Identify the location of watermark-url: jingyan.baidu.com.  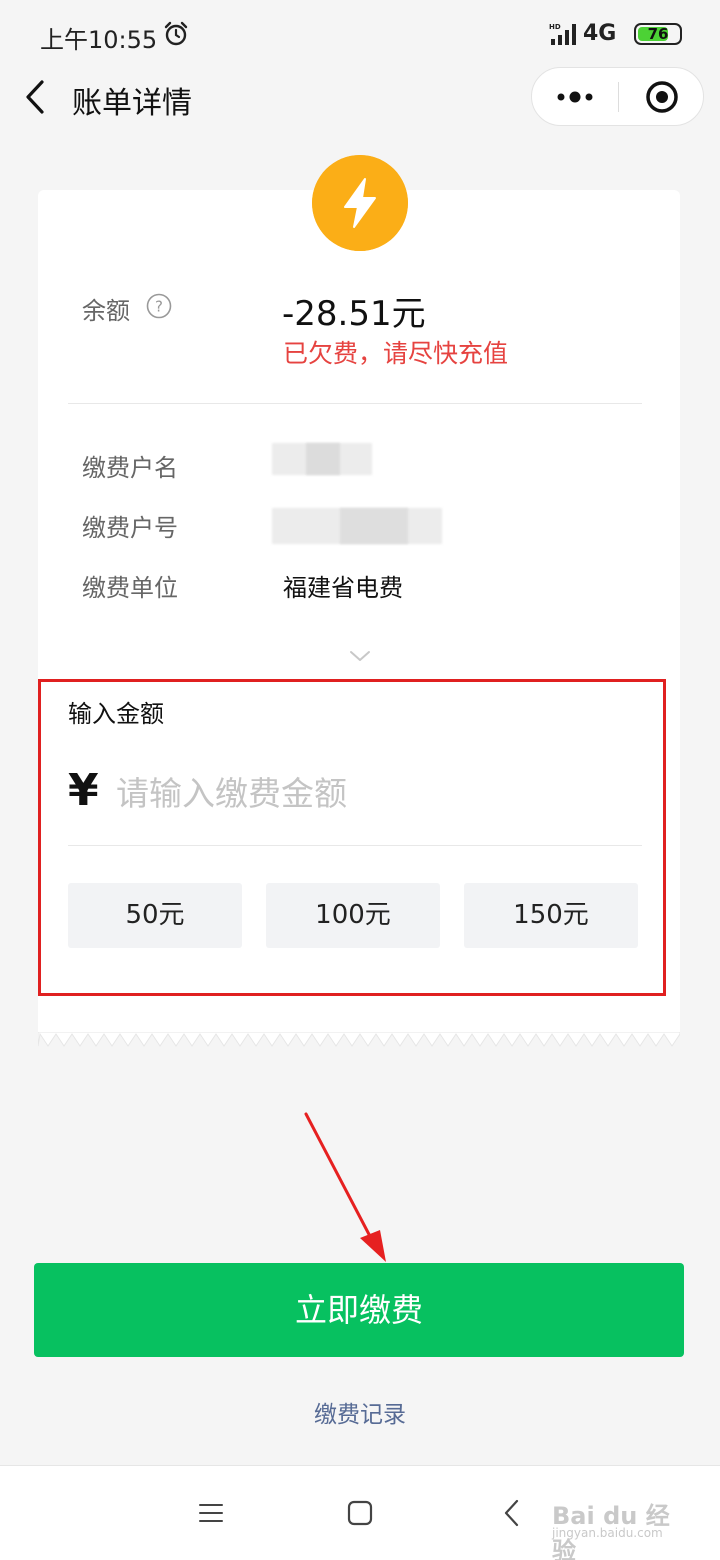
(607, 1533).